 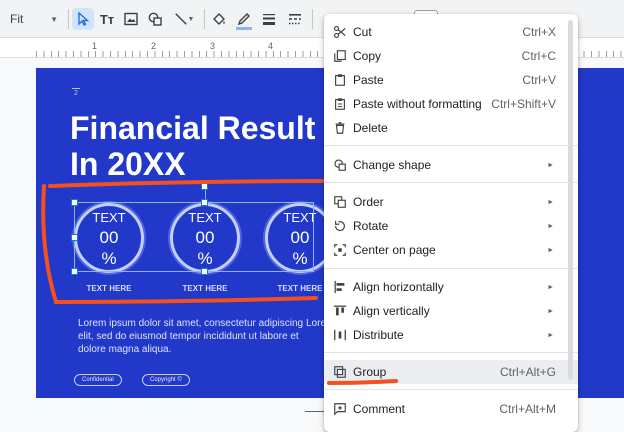 What do you see at coordinates (34, 19) in the screenshot?
I see `zoom-select: Fit ▼` at bounding box center [34, 19].